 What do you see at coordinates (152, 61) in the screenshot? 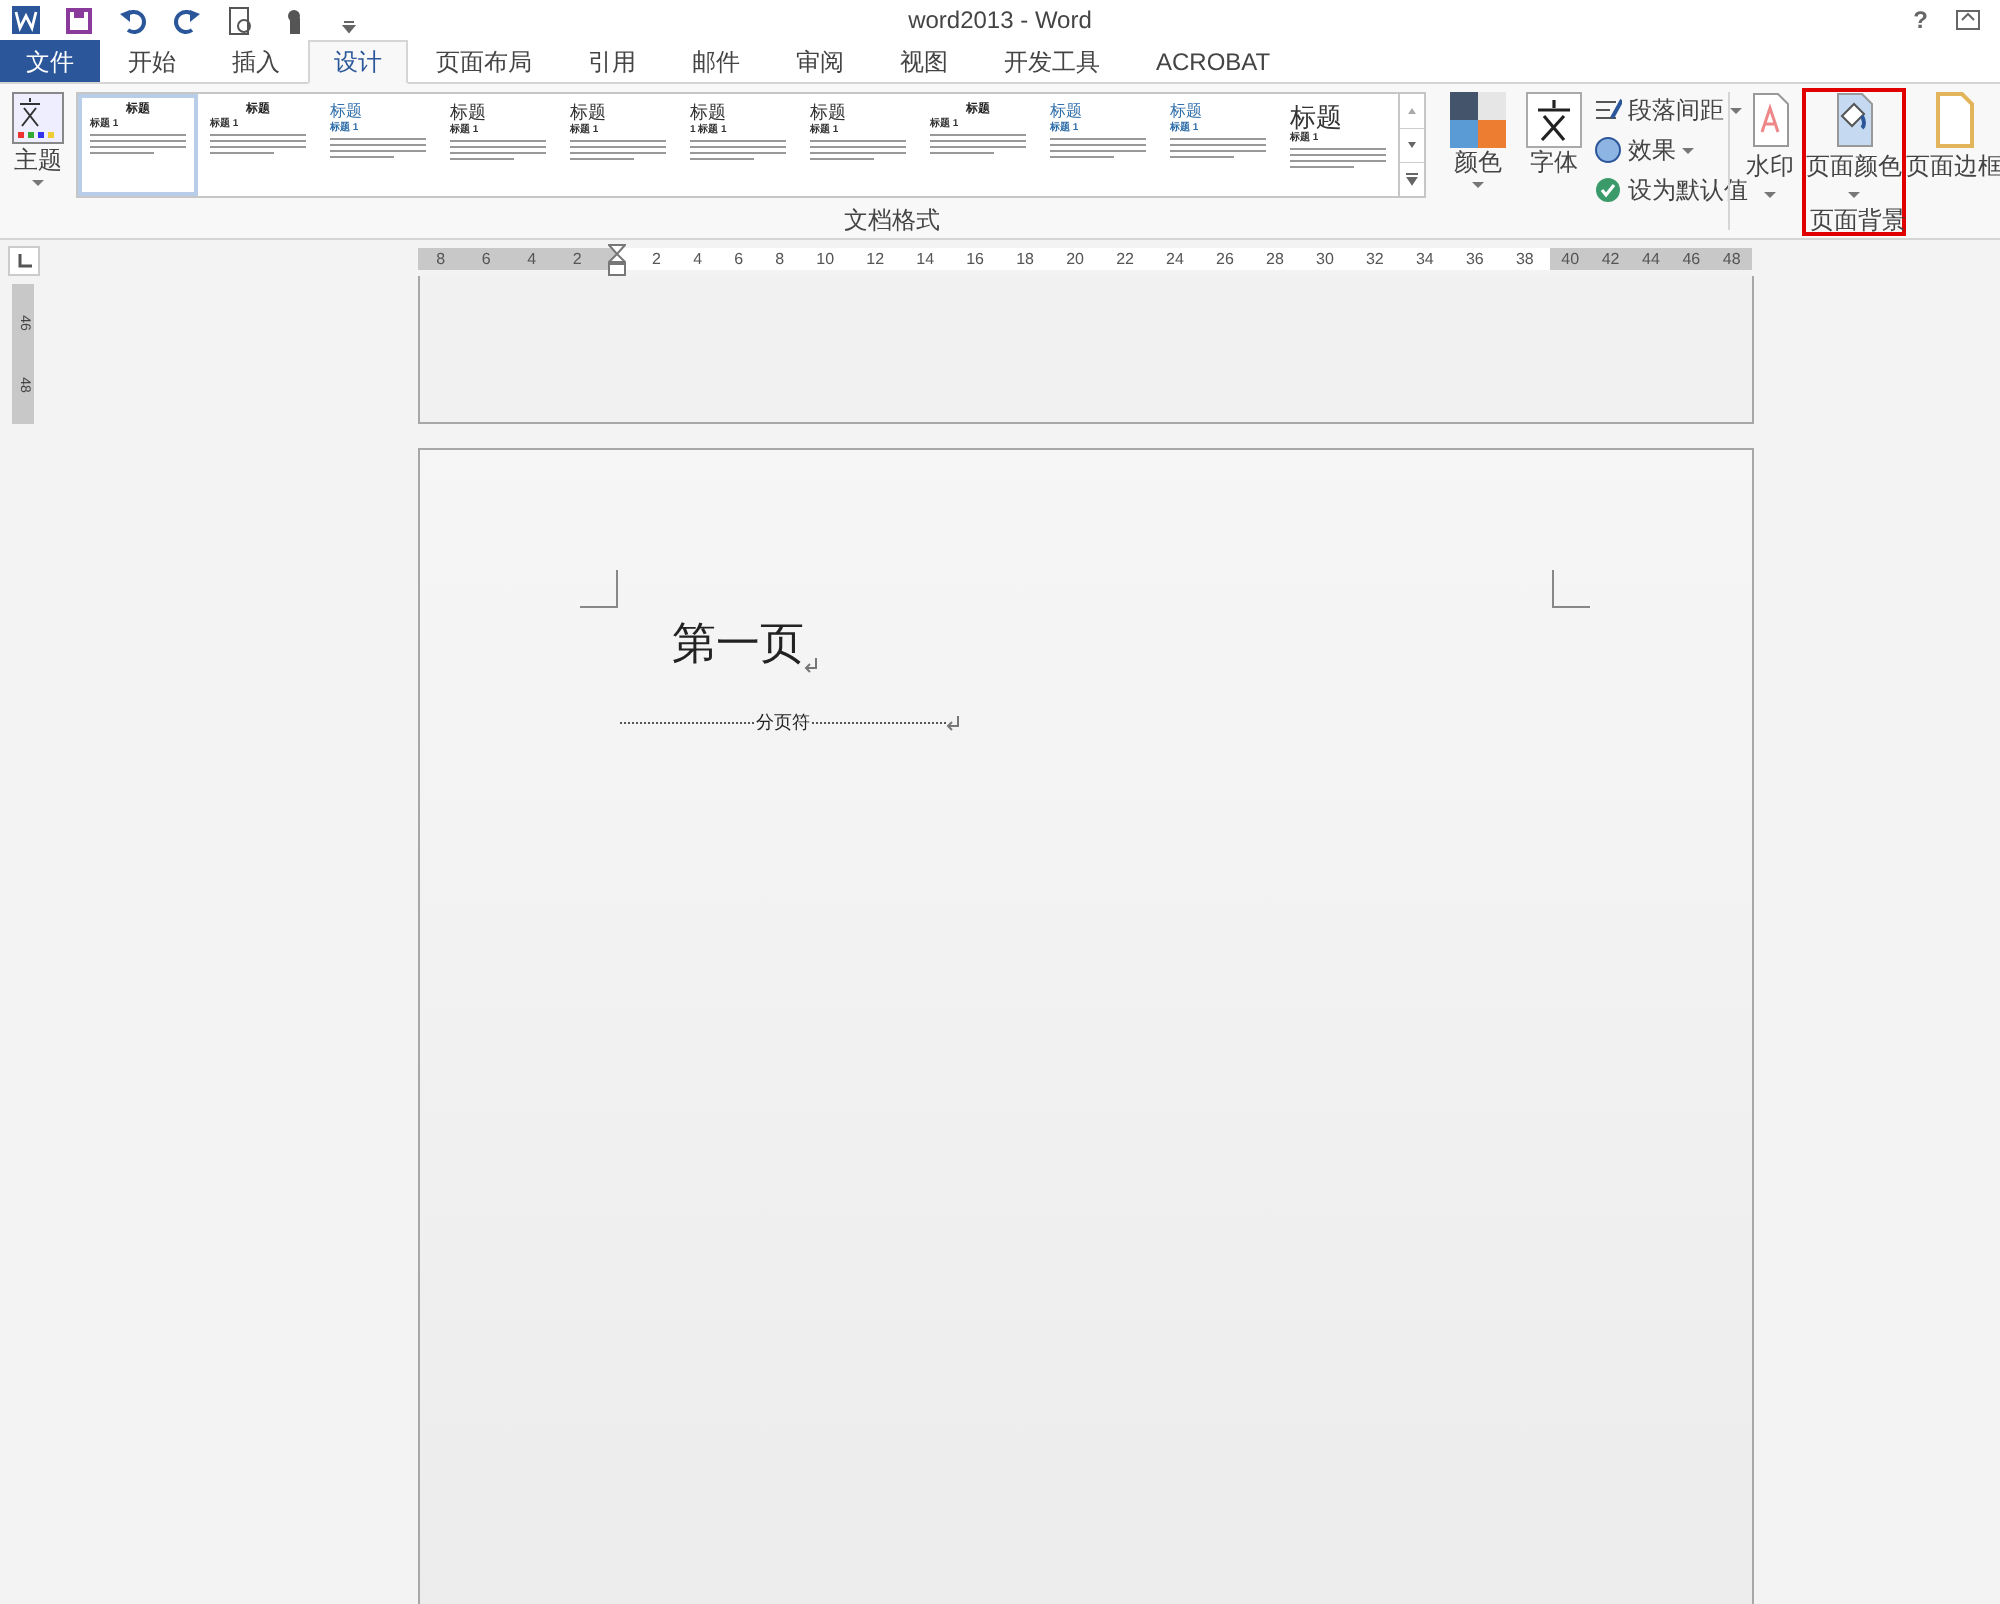
I see `ribbon-tab: 开始` at bounding box center [152, 61].